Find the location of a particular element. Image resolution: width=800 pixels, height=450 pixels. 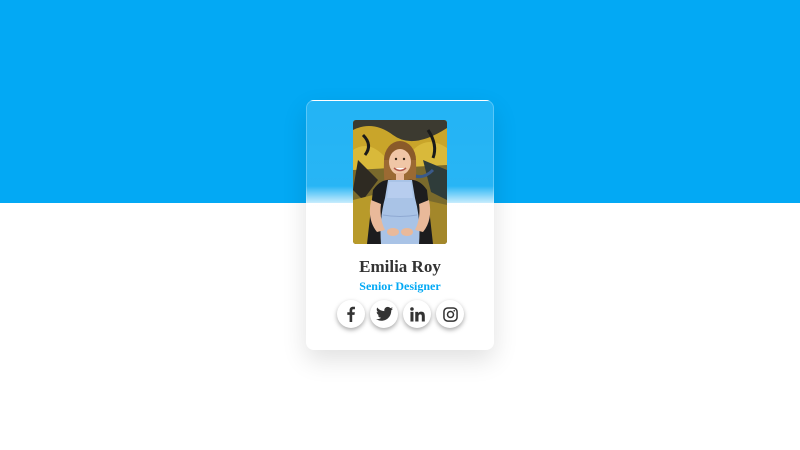

twitter-button is located at coordinates (384, 314).